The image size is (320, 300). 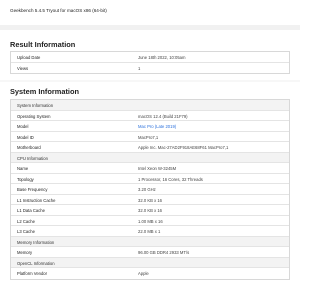 What do you see at coordinates (25, 179) in the screenshot?
I see `row-key: Topology` at bounding box center [25, 179].